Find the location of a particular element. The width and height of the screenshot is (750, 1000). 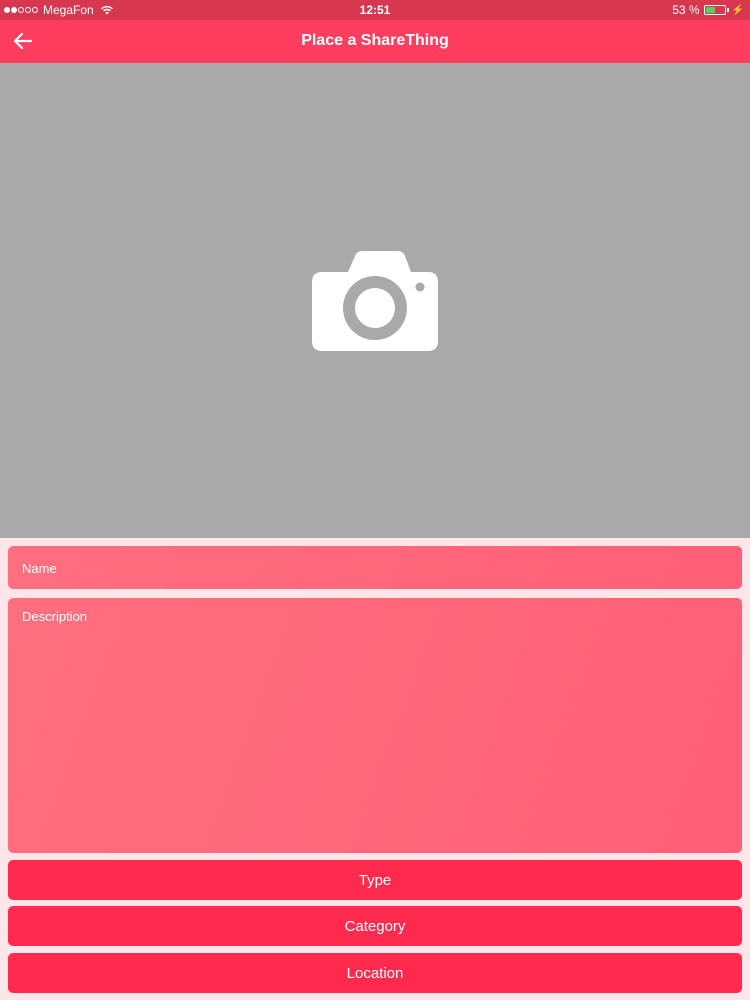

category-button-label: Category is located at coordinates (375, 926).